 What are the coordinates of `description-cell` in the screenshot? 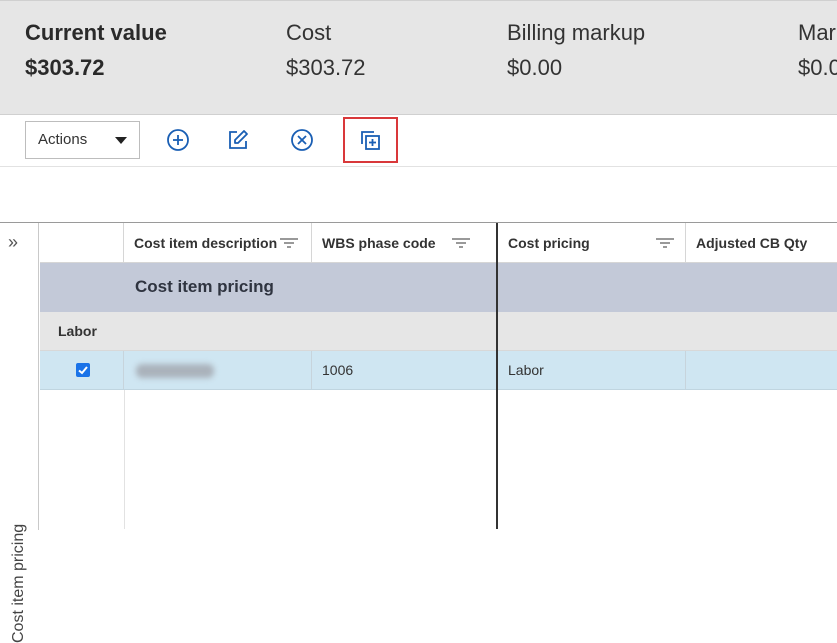 It's located at (218, 370).